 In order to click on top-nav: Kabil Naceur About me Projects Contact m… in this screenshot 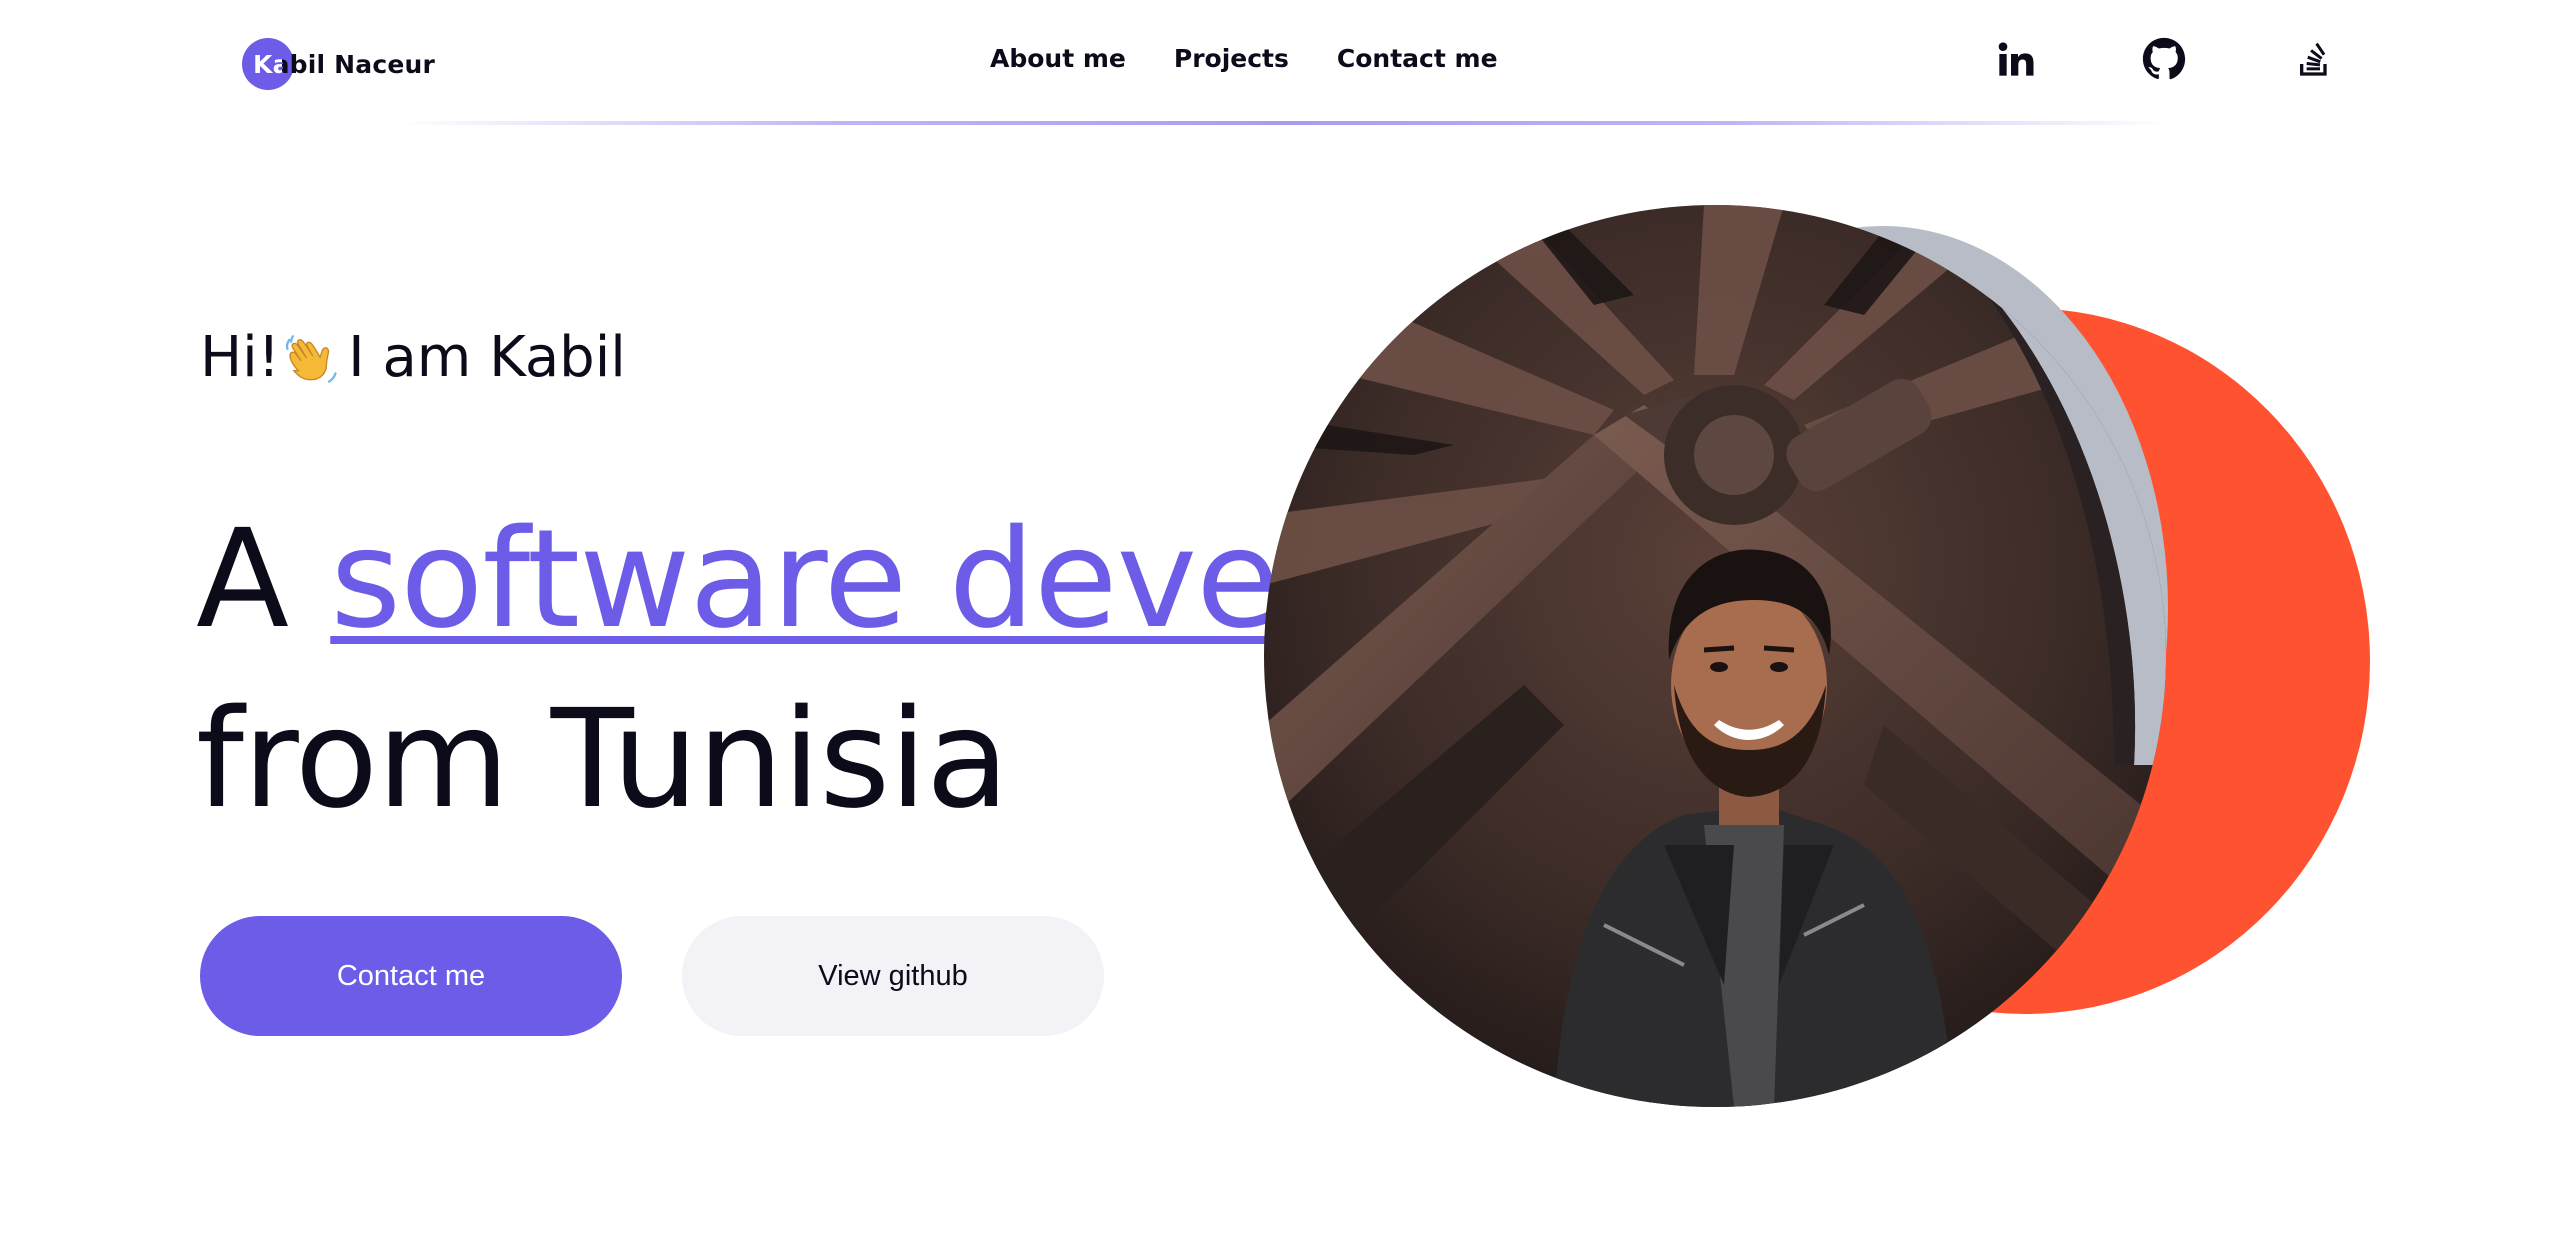, I will do `click(1280, 62)`.